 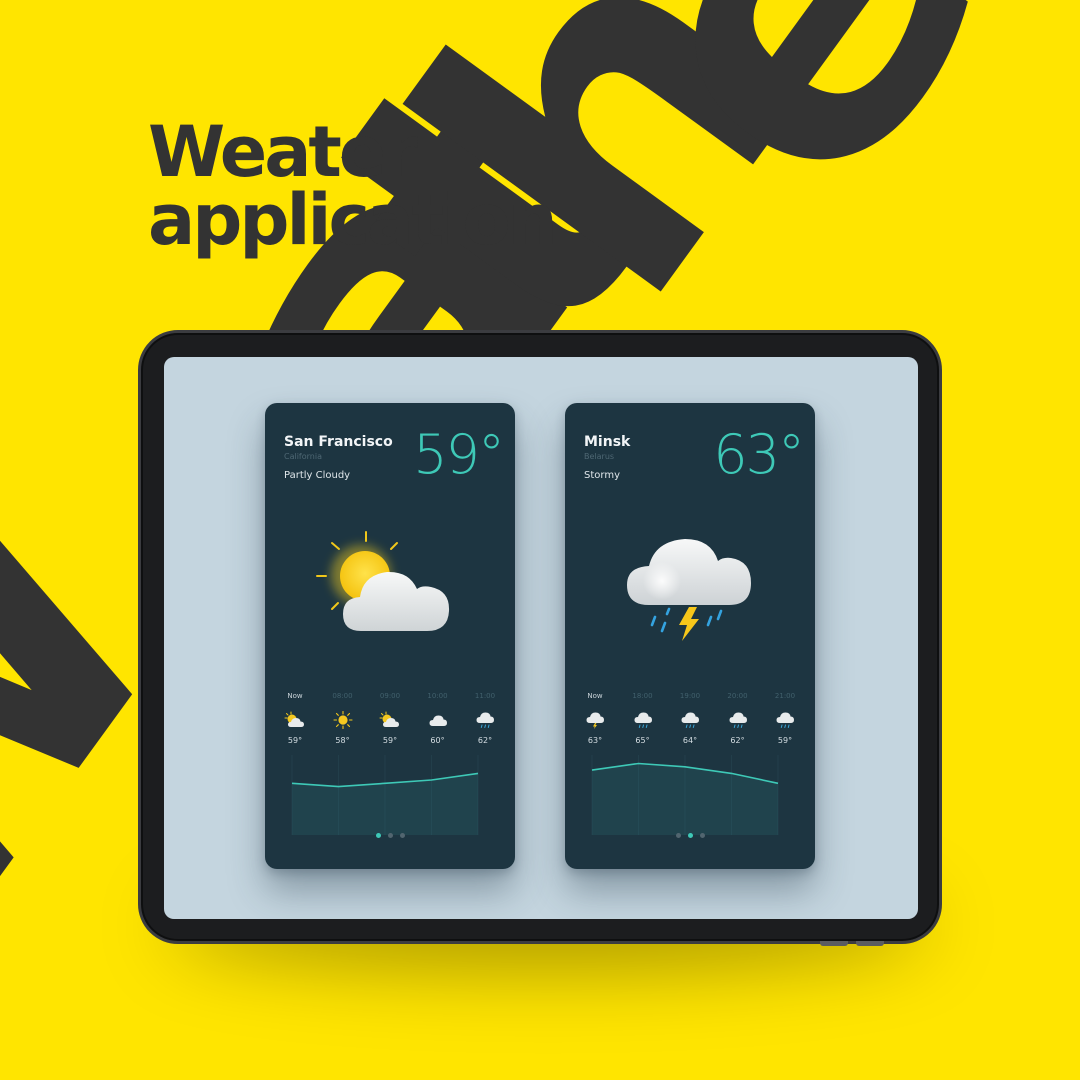 I want to click on hourly-item: Now 63°, so click(x=595, y=718).